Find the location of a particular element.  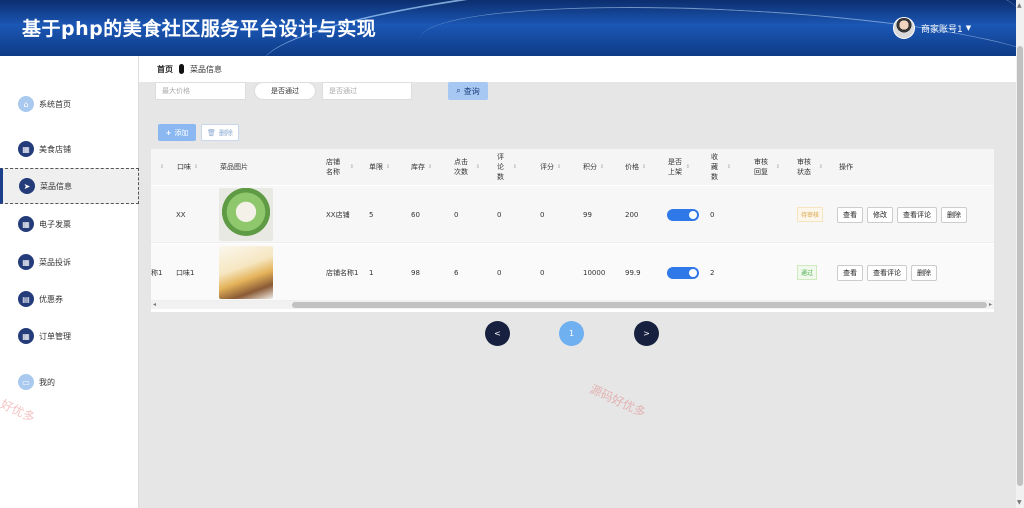

cell-shop-name: 店铺名称1 is located at coordinates (342, 272).